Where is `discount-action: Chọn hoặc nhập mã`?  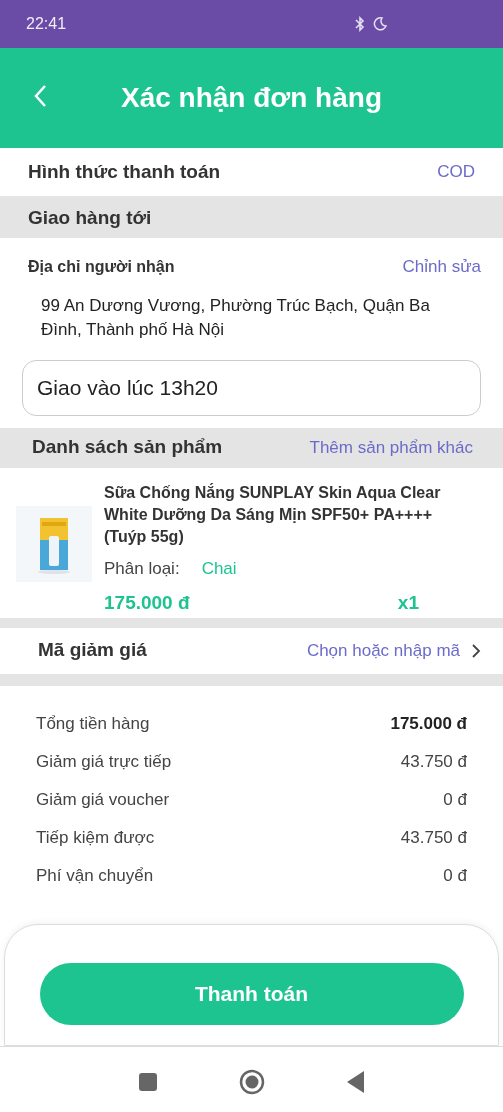
discount-action: Chọn hoặc nhập mã is located at coordinates (383, 650).